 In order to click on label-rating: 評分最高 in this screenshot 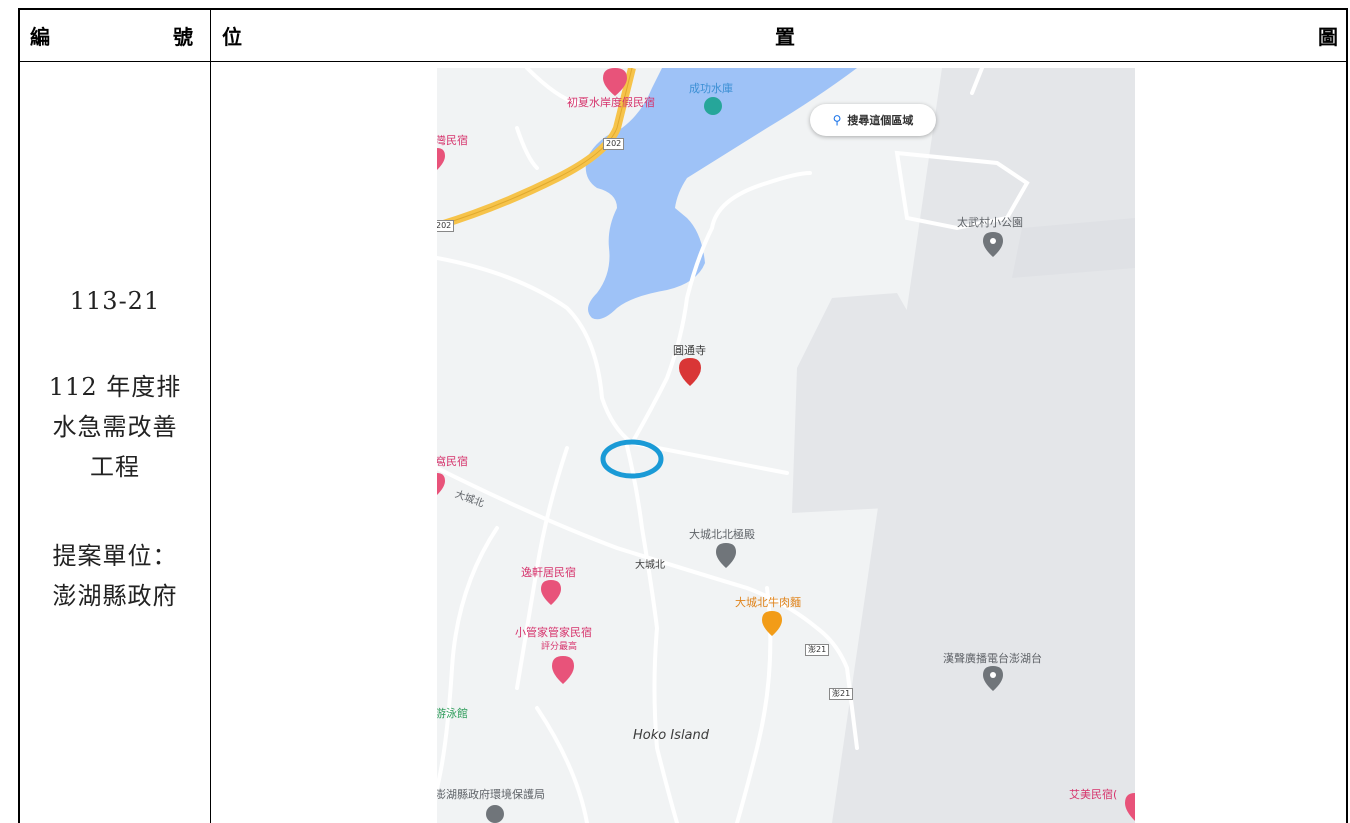, I will do `click(559, 647)`.